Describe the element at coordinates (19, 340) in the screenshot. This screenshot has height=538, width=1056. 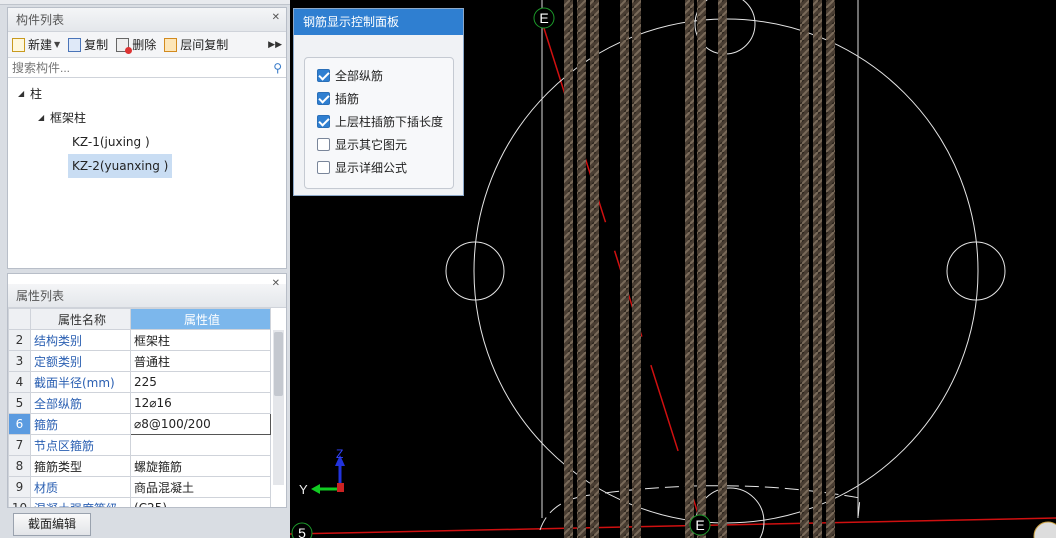
I see `row-number: 2` at that location.